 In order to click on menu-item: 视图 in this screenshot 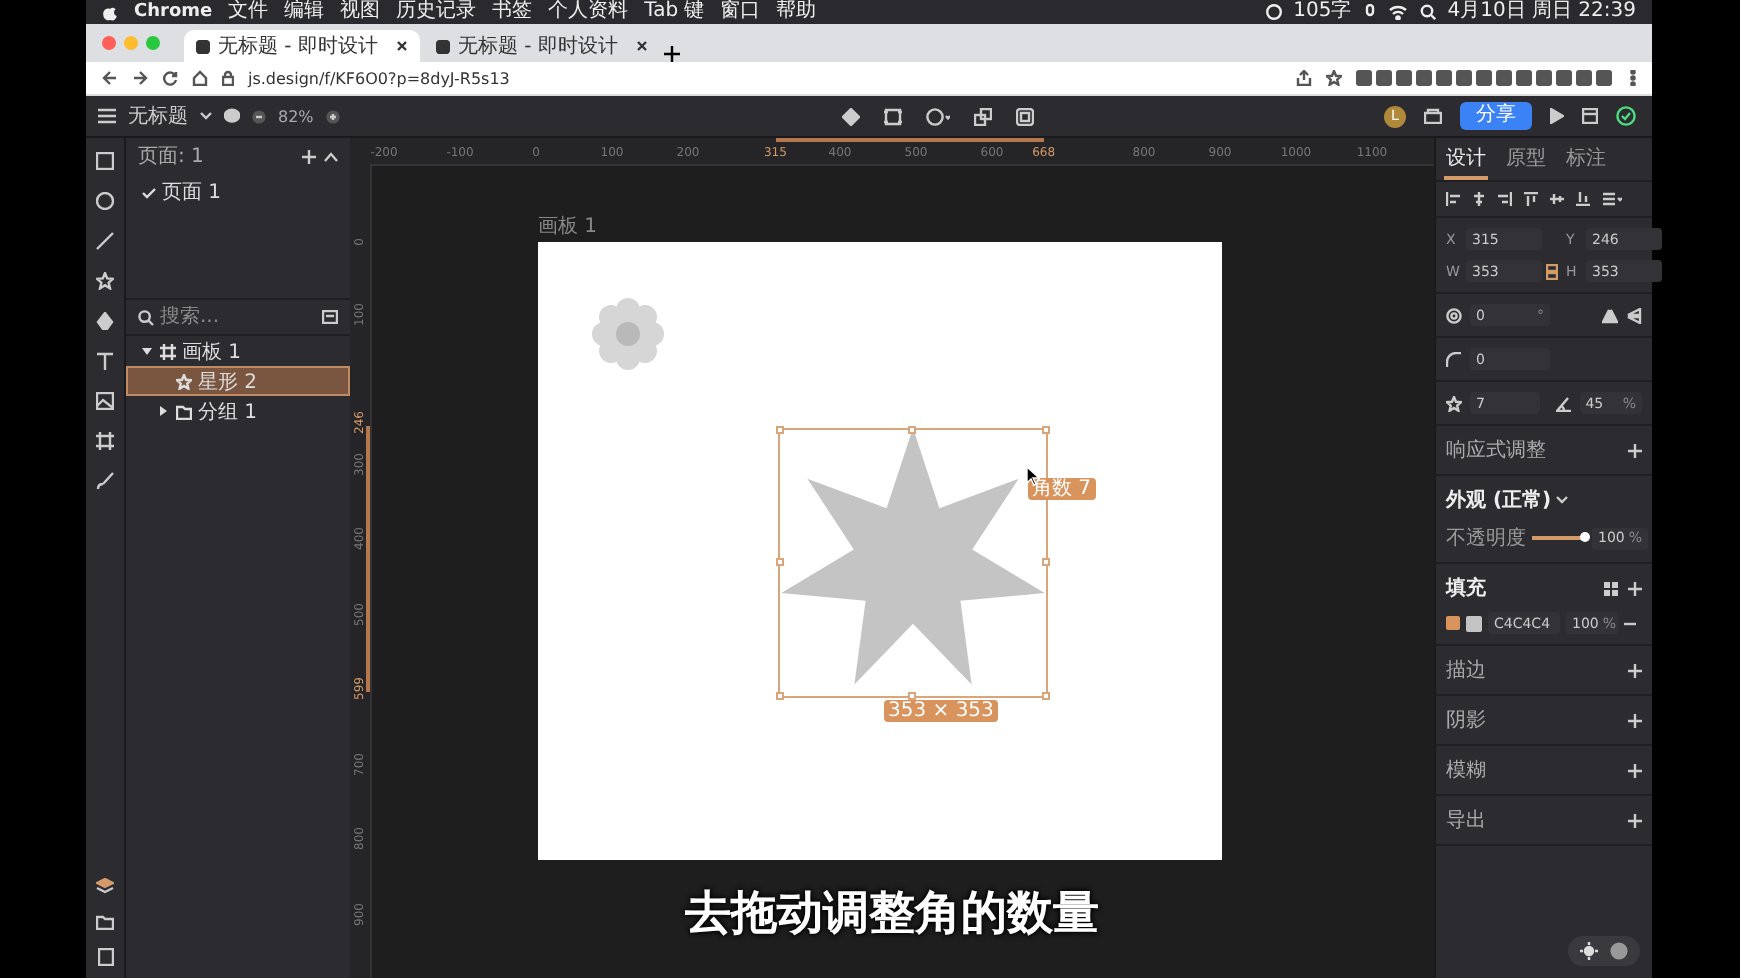, I will do `click(360, 12)`.